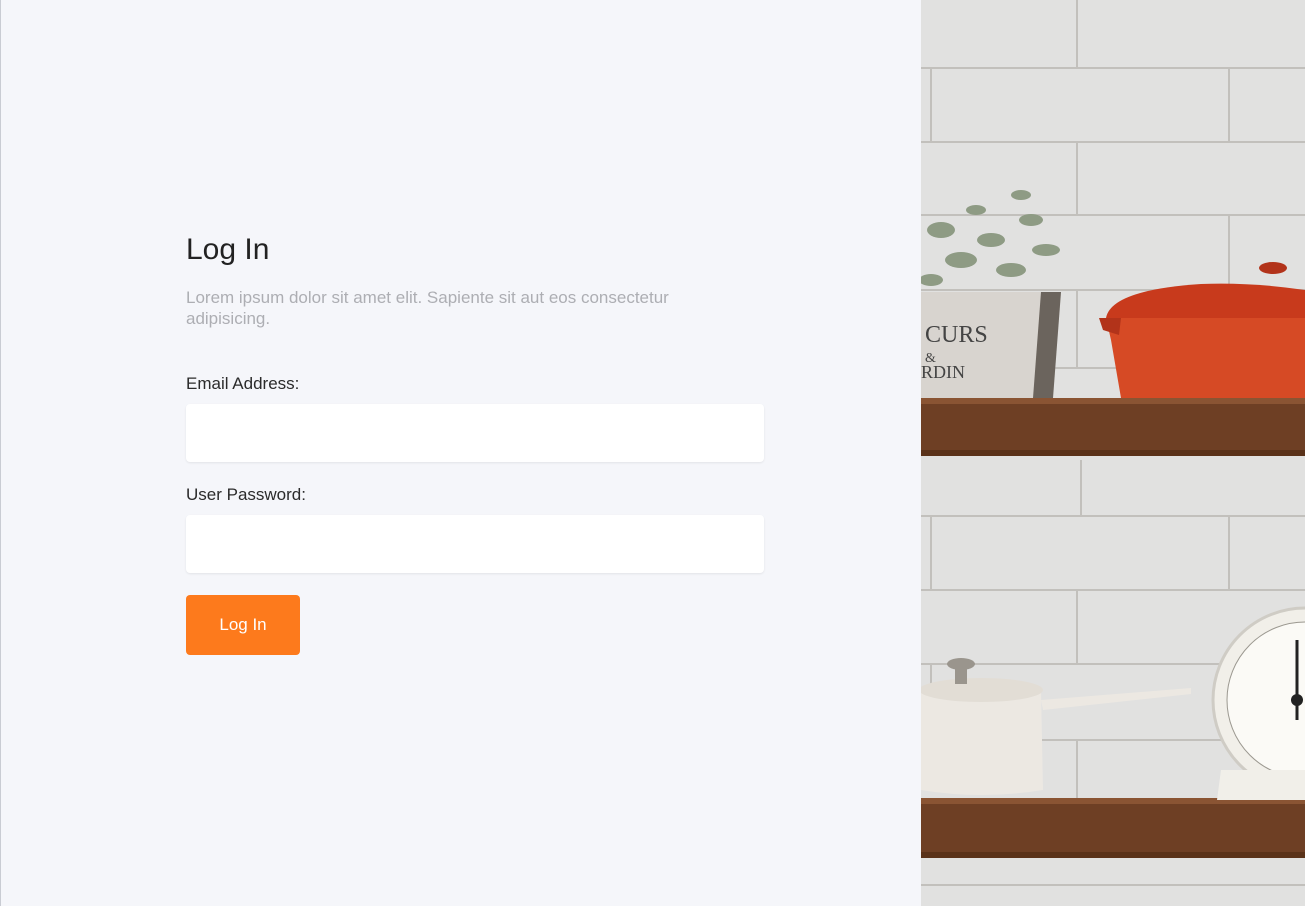 The image size is (1305, 907). Describe the element at coordinates (475, 544) in the screenshot. I see `password-field` at that location.